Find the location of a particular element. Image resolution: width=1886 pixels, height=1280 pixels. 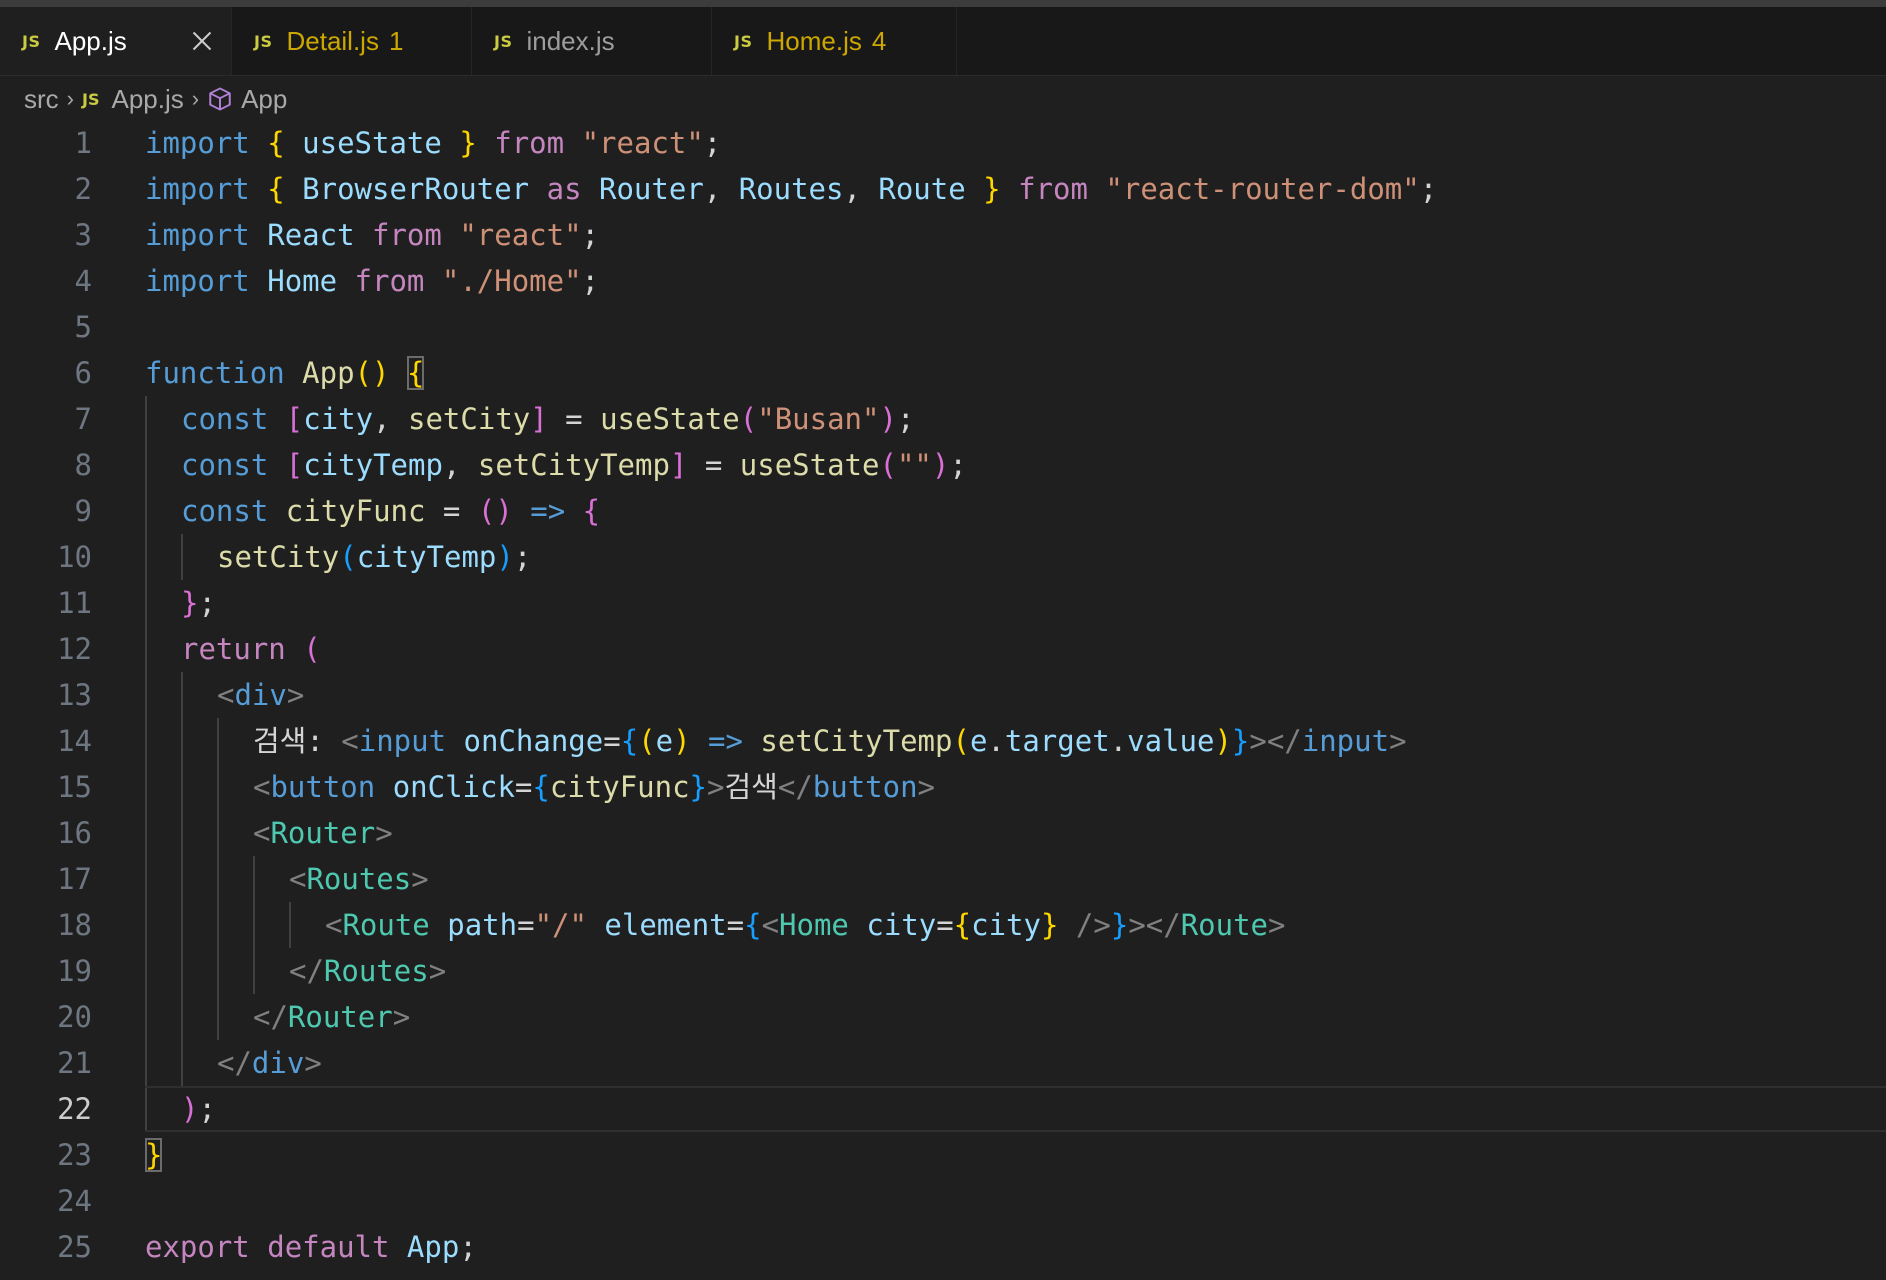

line-number: 25 is located at coordinates (74, 1247).